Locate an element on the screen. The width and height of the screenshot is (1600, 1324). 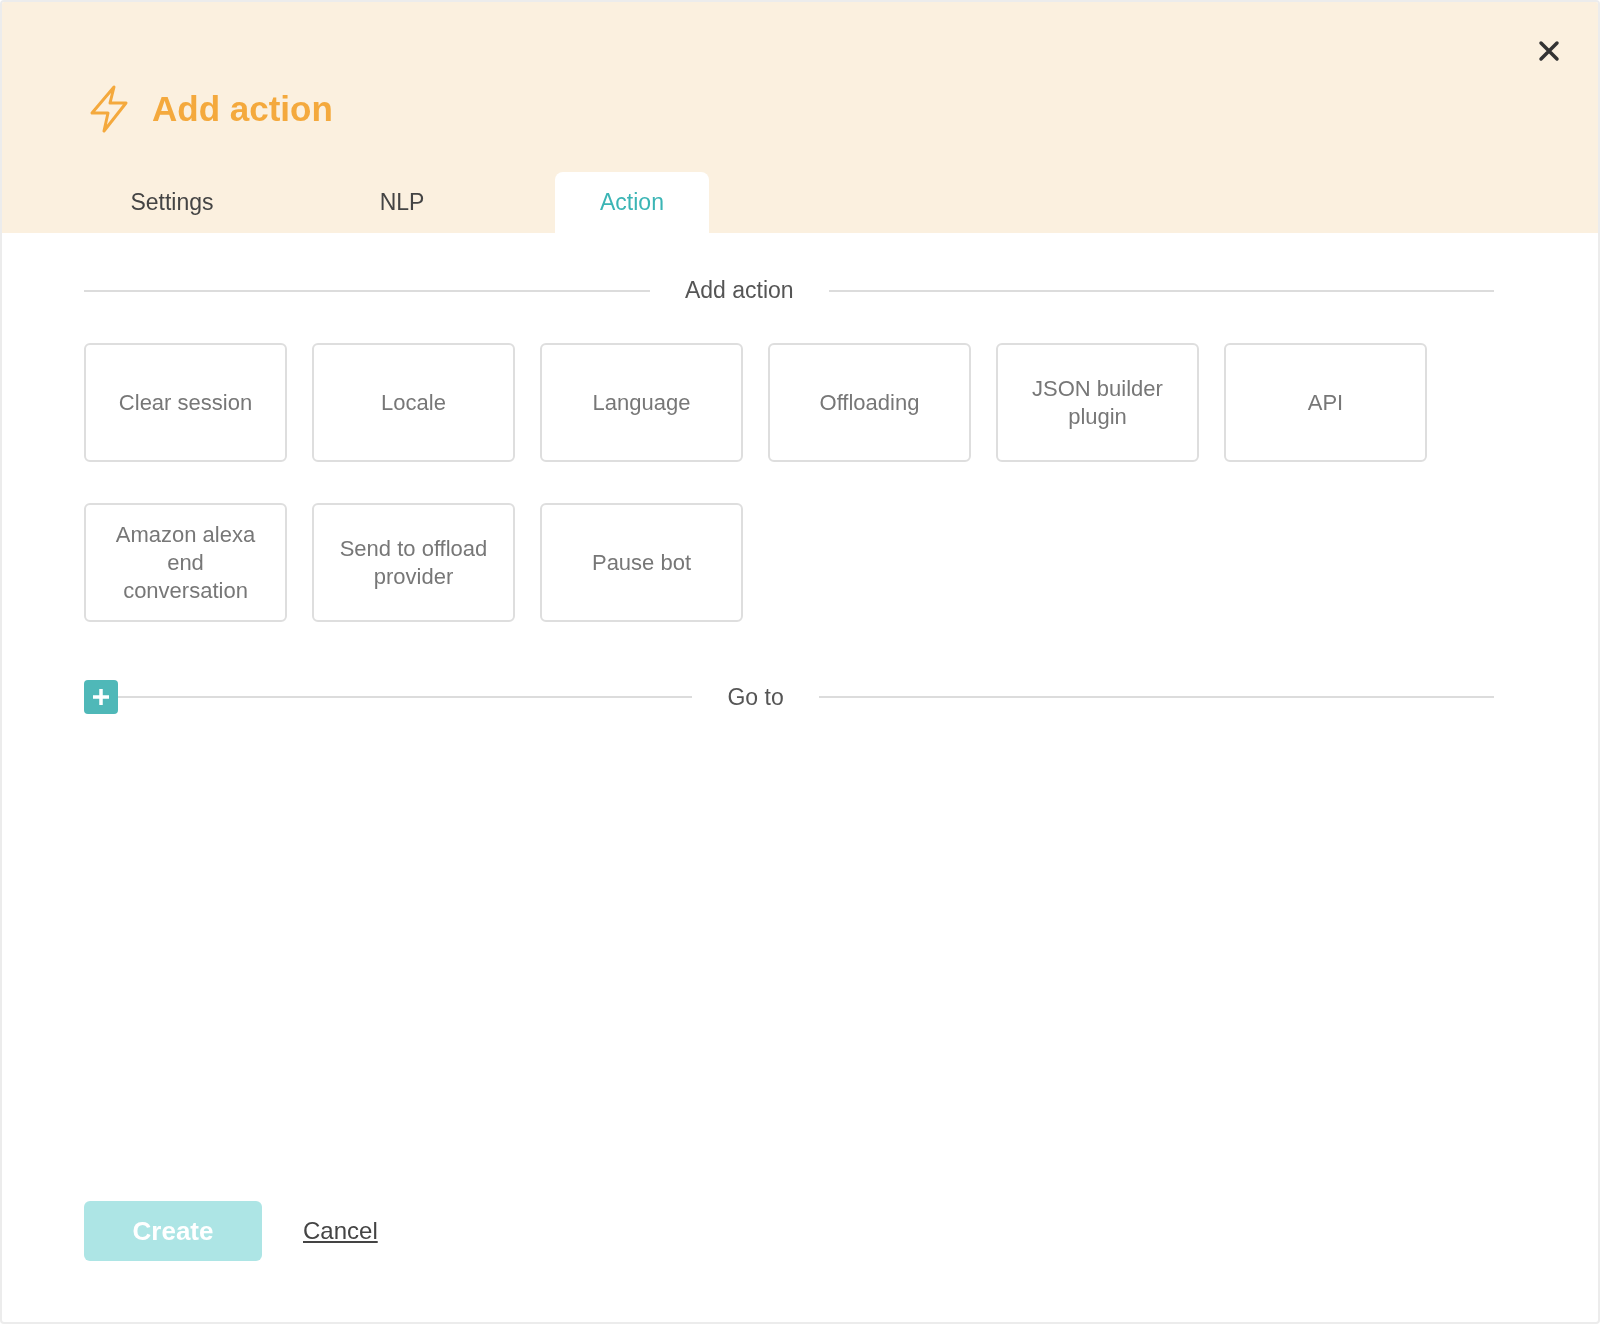
action-option-button: Send to offload provider is located at coordinates (413, 562).